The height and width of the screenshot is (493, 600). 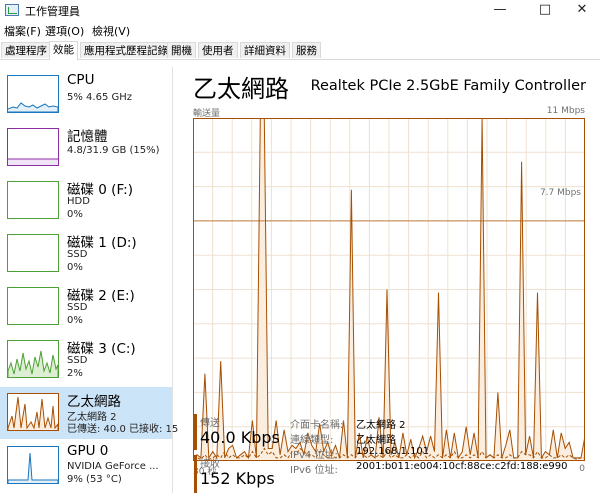 What do you see at coordinates (52, 11) in the screenshot?
I see `window-title: 工作管理員` at bounding box center [52, 11].